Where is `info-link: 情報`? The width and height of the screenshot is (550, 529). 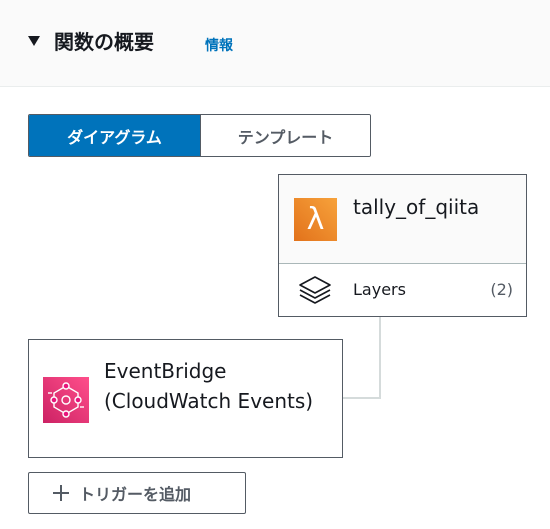 info-link: 情報 is located at coordinates (219, 45).